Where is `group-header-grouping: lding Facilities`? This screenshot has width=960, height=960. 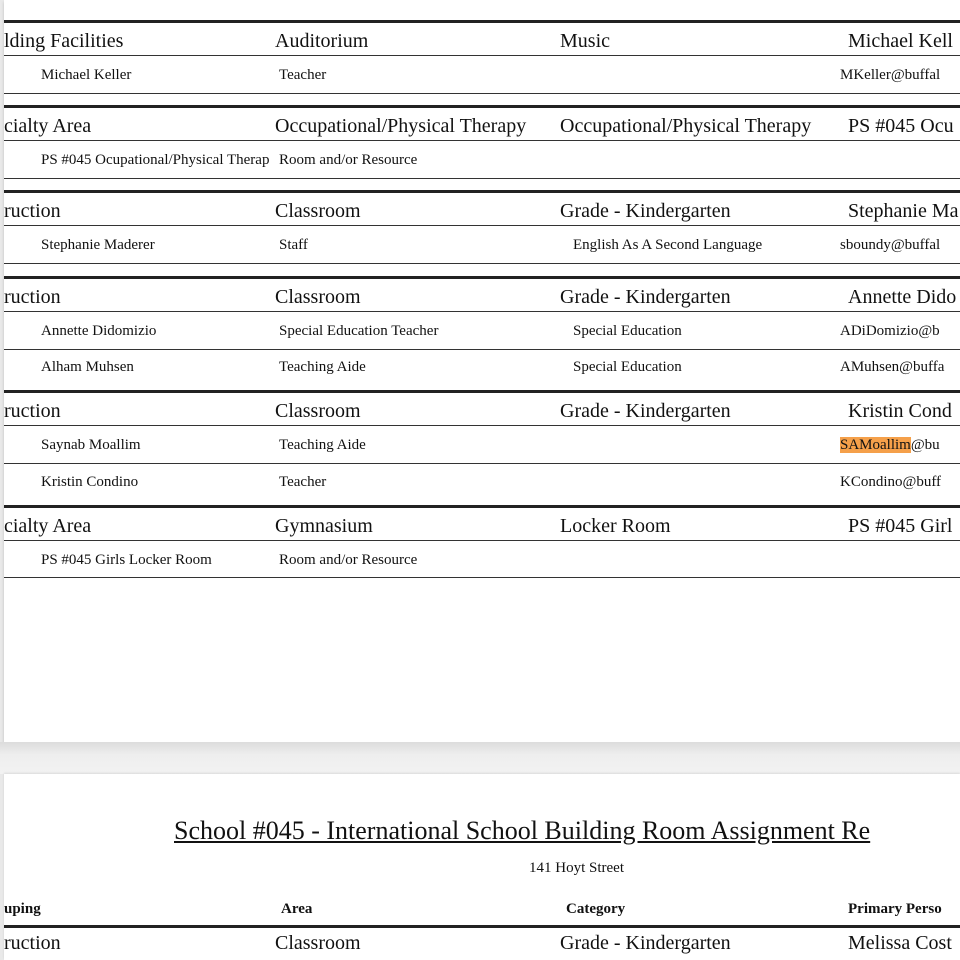
group-header-grouping: lding Facilities is located at coordinates (64, 41).